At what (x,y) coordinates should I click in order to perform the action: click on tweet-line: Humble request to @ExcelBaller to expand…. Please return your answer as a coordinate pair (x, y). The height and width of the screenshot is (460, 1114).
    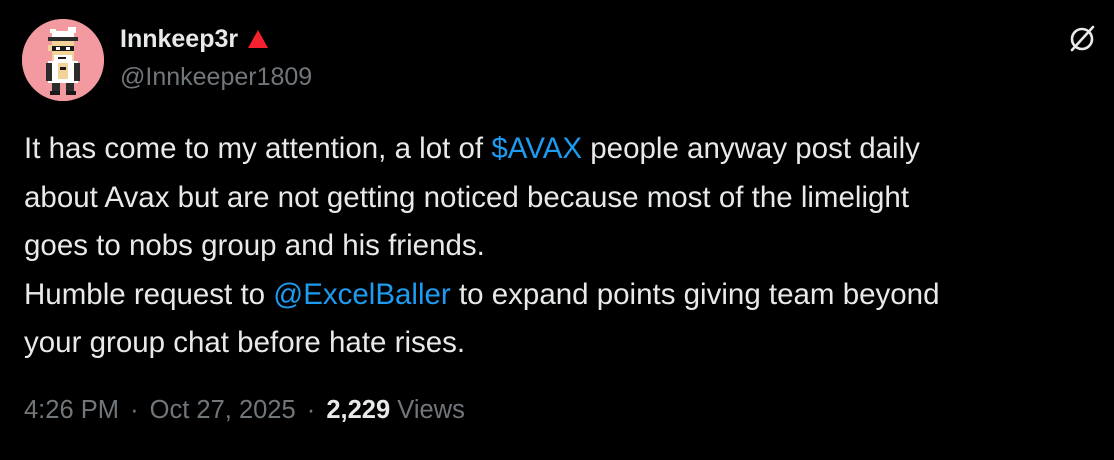
    Looking at the image, I should click on (564, 295).